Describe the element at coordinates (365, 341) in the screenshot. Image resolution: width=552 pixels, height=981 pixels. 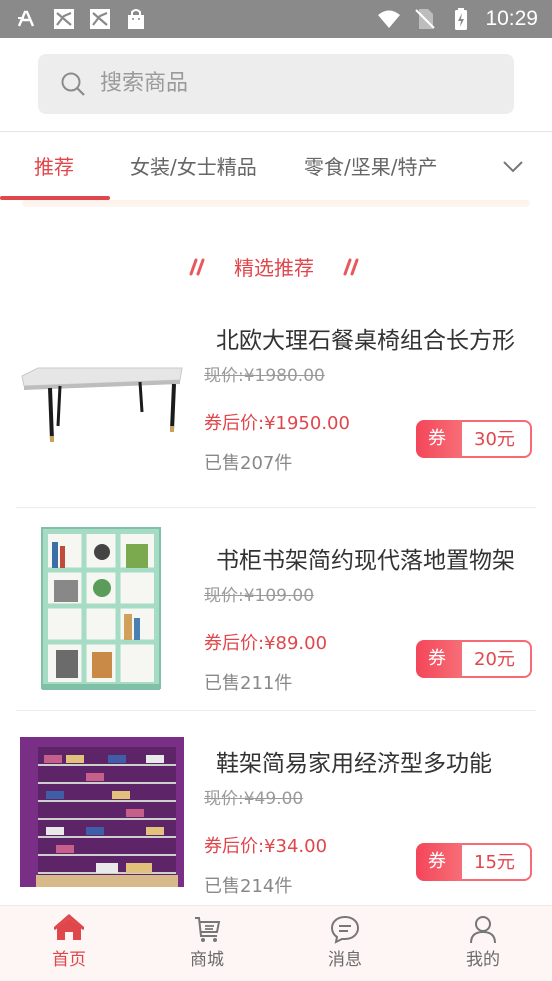
I see `product-name: 北欧大理石餐桌椅组合长方形` at that location.